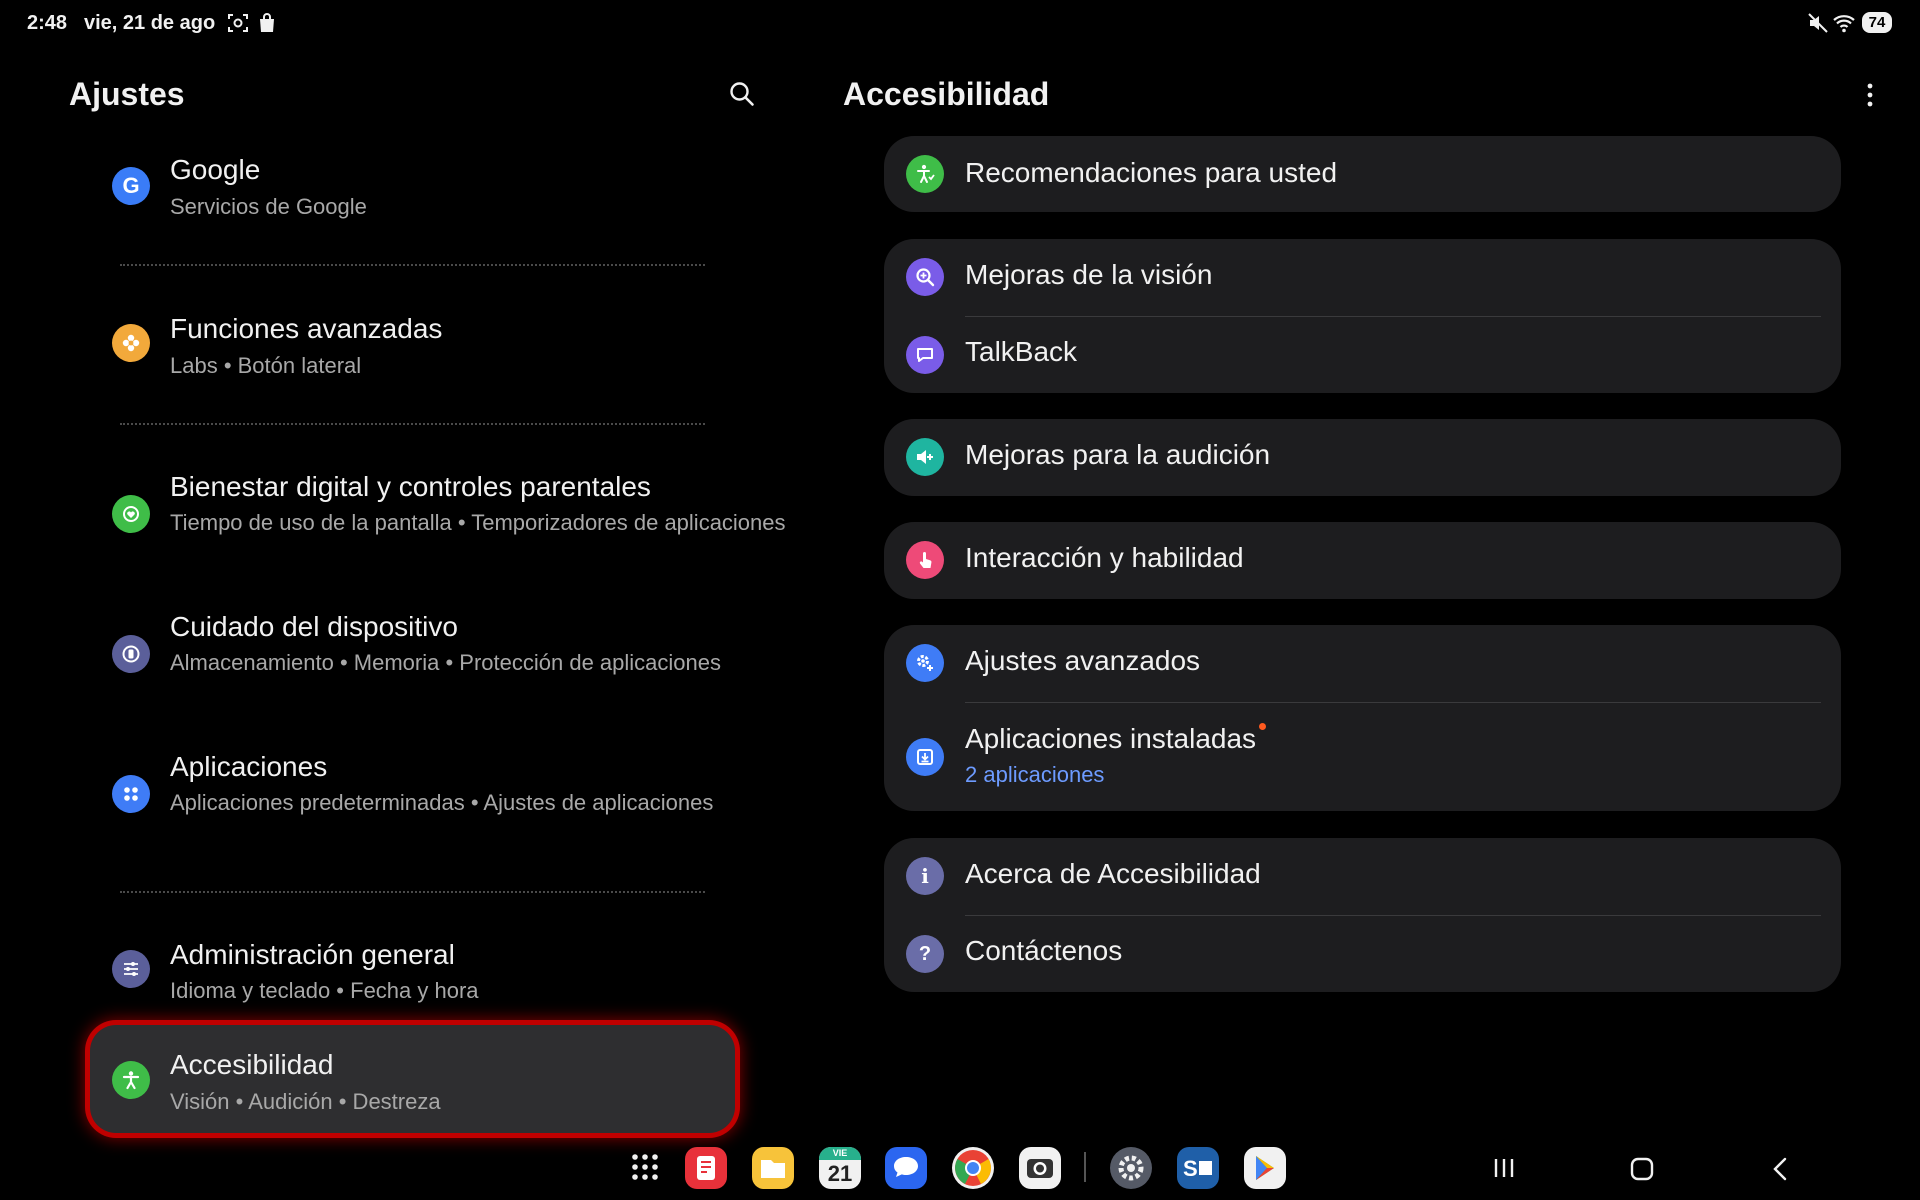  What do you see at coordinates (1104, 557) in the screenshot?
I see `item-title: Interacción y habilidad` at bounding box center [1104, 557].